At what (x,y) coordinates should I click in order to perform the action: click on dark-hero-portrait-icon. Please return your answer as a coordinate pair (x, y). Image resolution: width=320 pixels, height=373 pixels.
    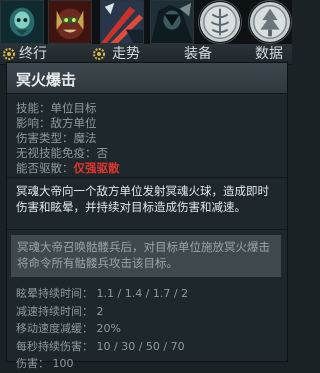
    Looking at the image, I should click on (172, 22).